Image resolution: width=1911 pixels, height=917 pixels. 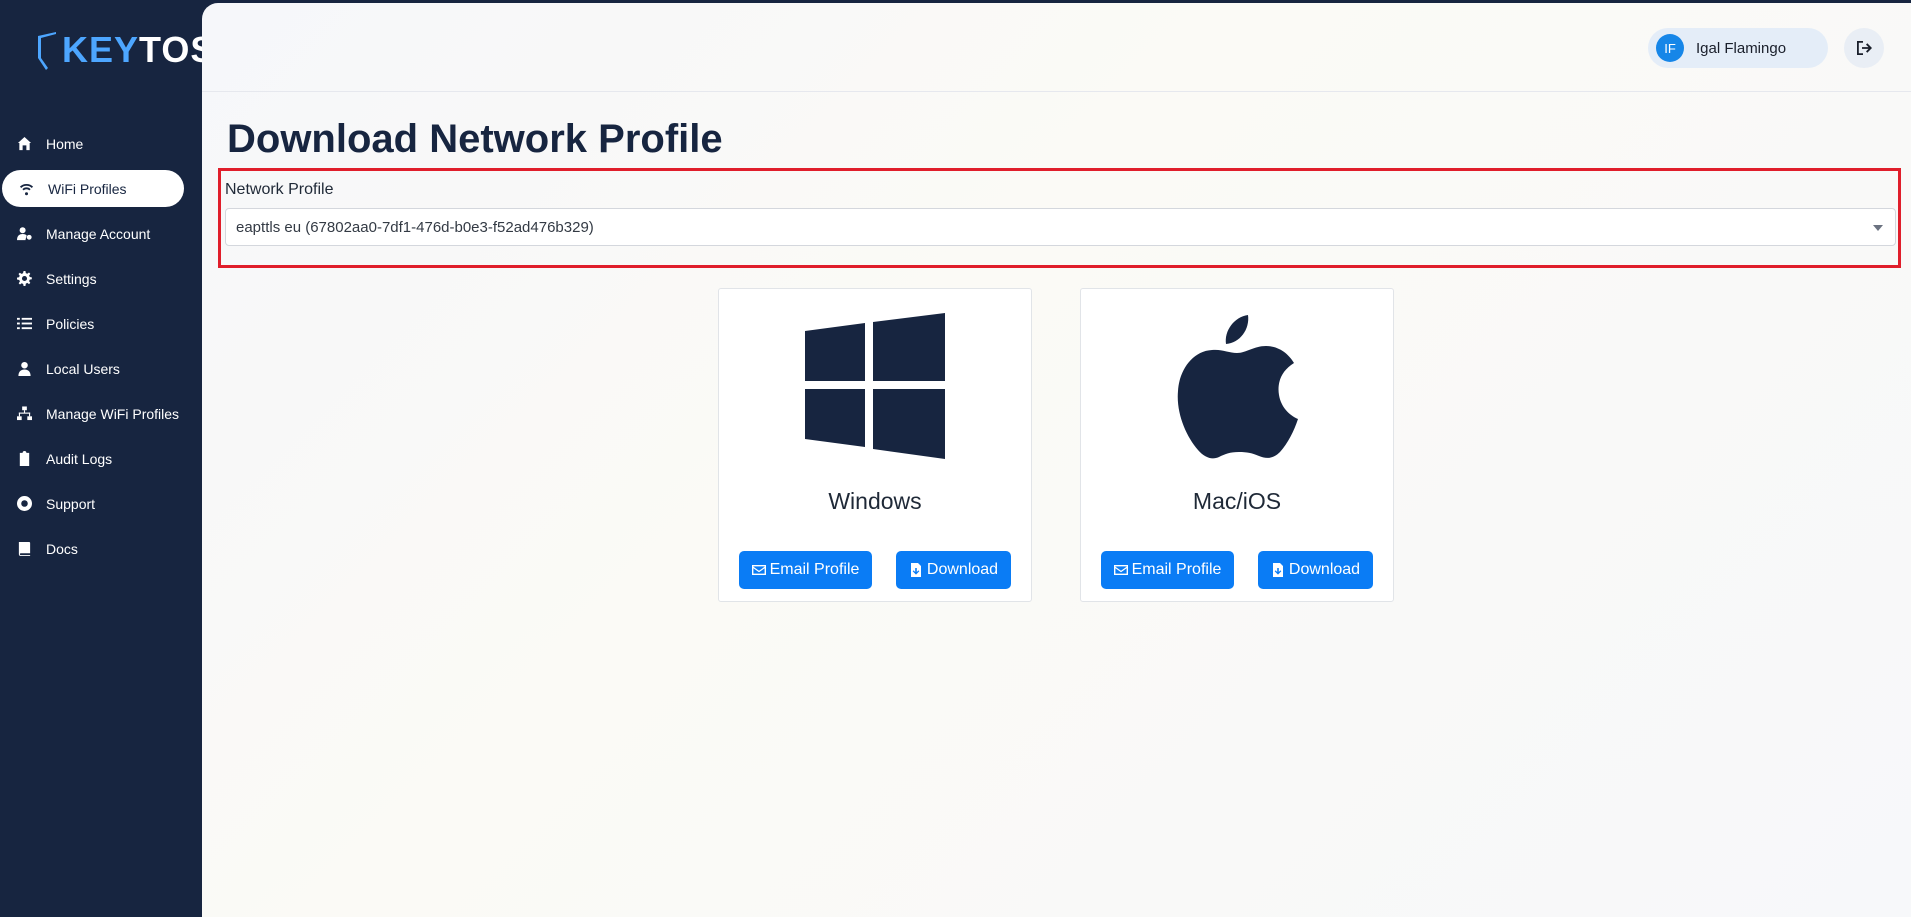 What do you see at coordinates (101, 548) in the screenshot?
I see `sidebar-item-docs: Docs` at bounding box center [101, 548].